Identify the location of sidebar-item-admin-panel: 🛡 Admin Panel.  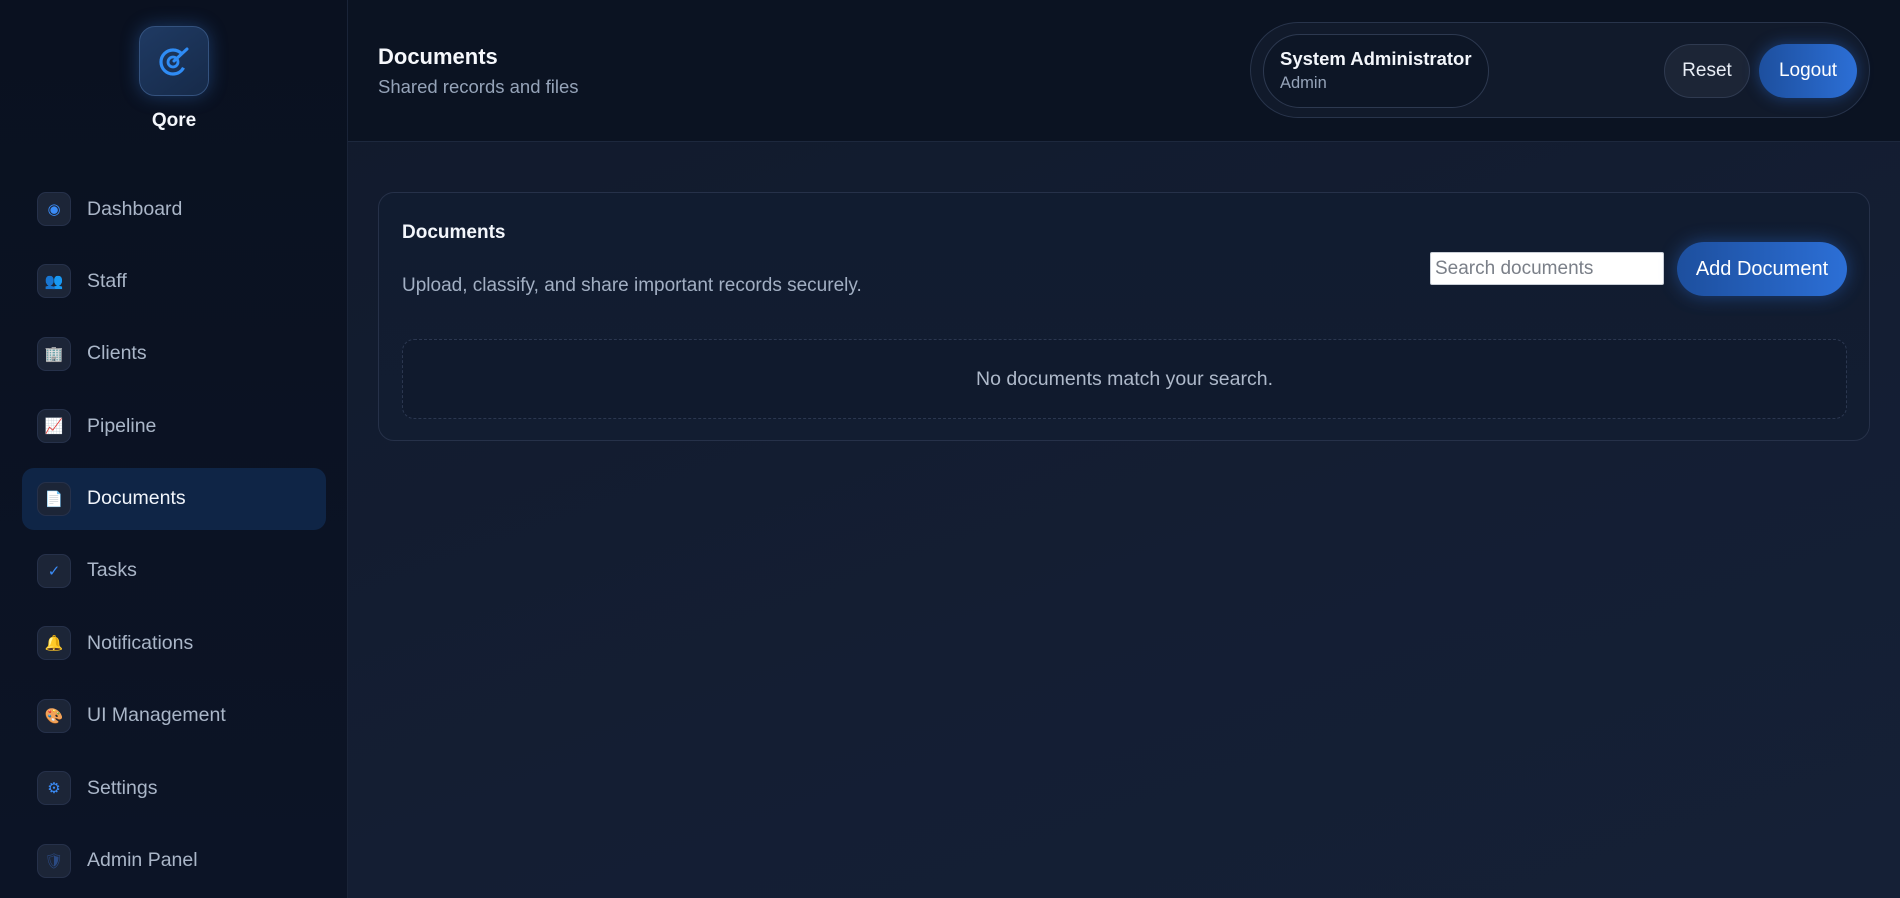
(174, 861).